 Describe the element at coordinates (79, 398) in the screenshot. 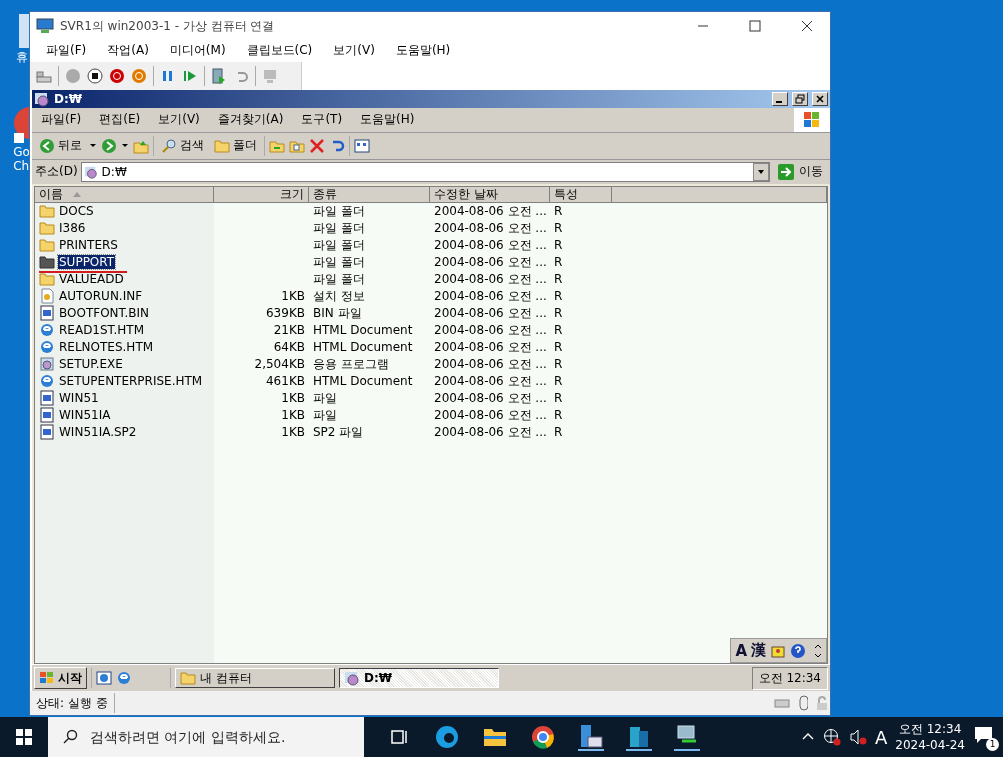

I see `file-name: WIN51` at that location.